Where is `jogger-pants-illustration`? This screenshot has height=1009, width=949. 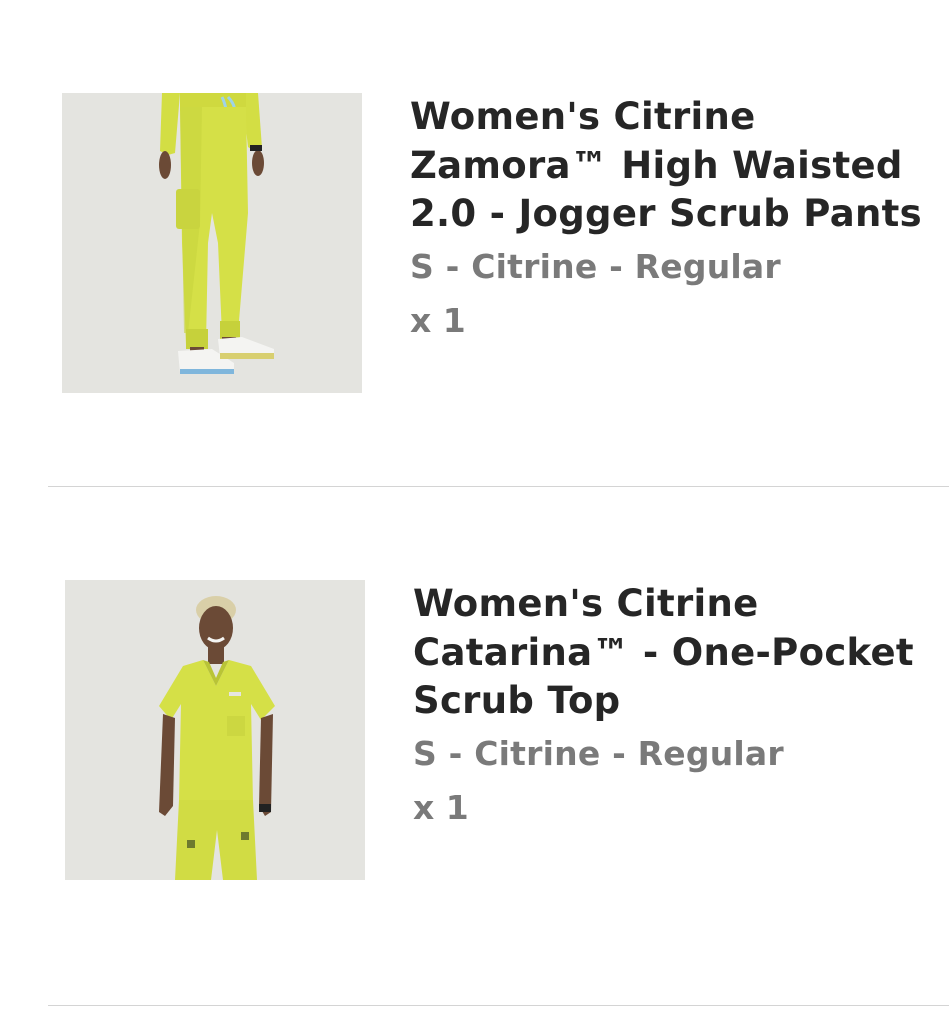 jogger-pants-illustration is located at coordinates (212, 243).